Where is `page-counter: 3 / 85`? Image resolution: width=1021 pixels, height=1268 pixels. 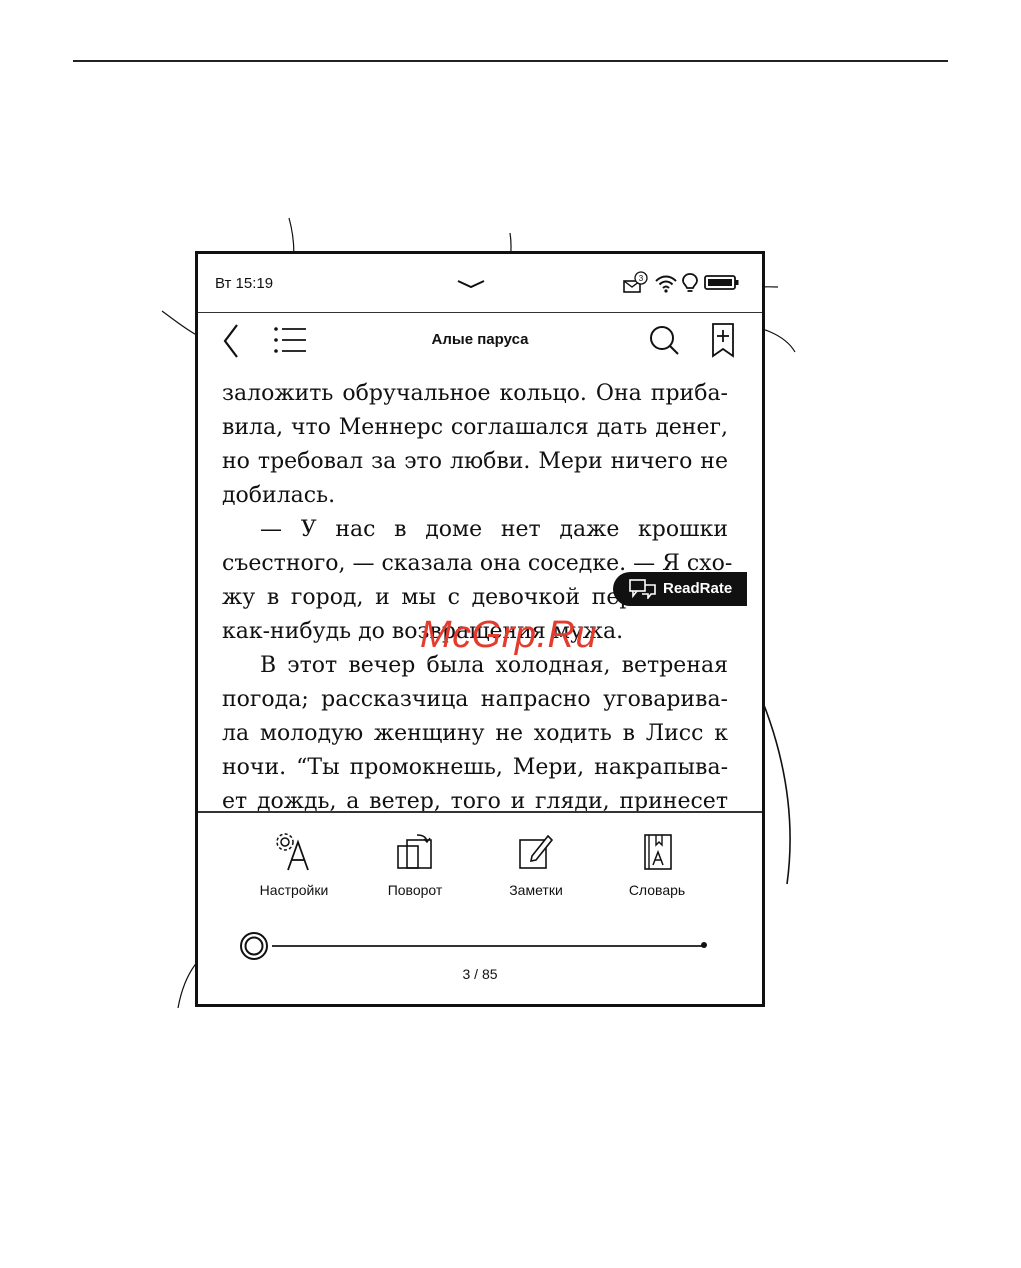
page-counter: 3 / 85 is located at coordinates (480, 974).